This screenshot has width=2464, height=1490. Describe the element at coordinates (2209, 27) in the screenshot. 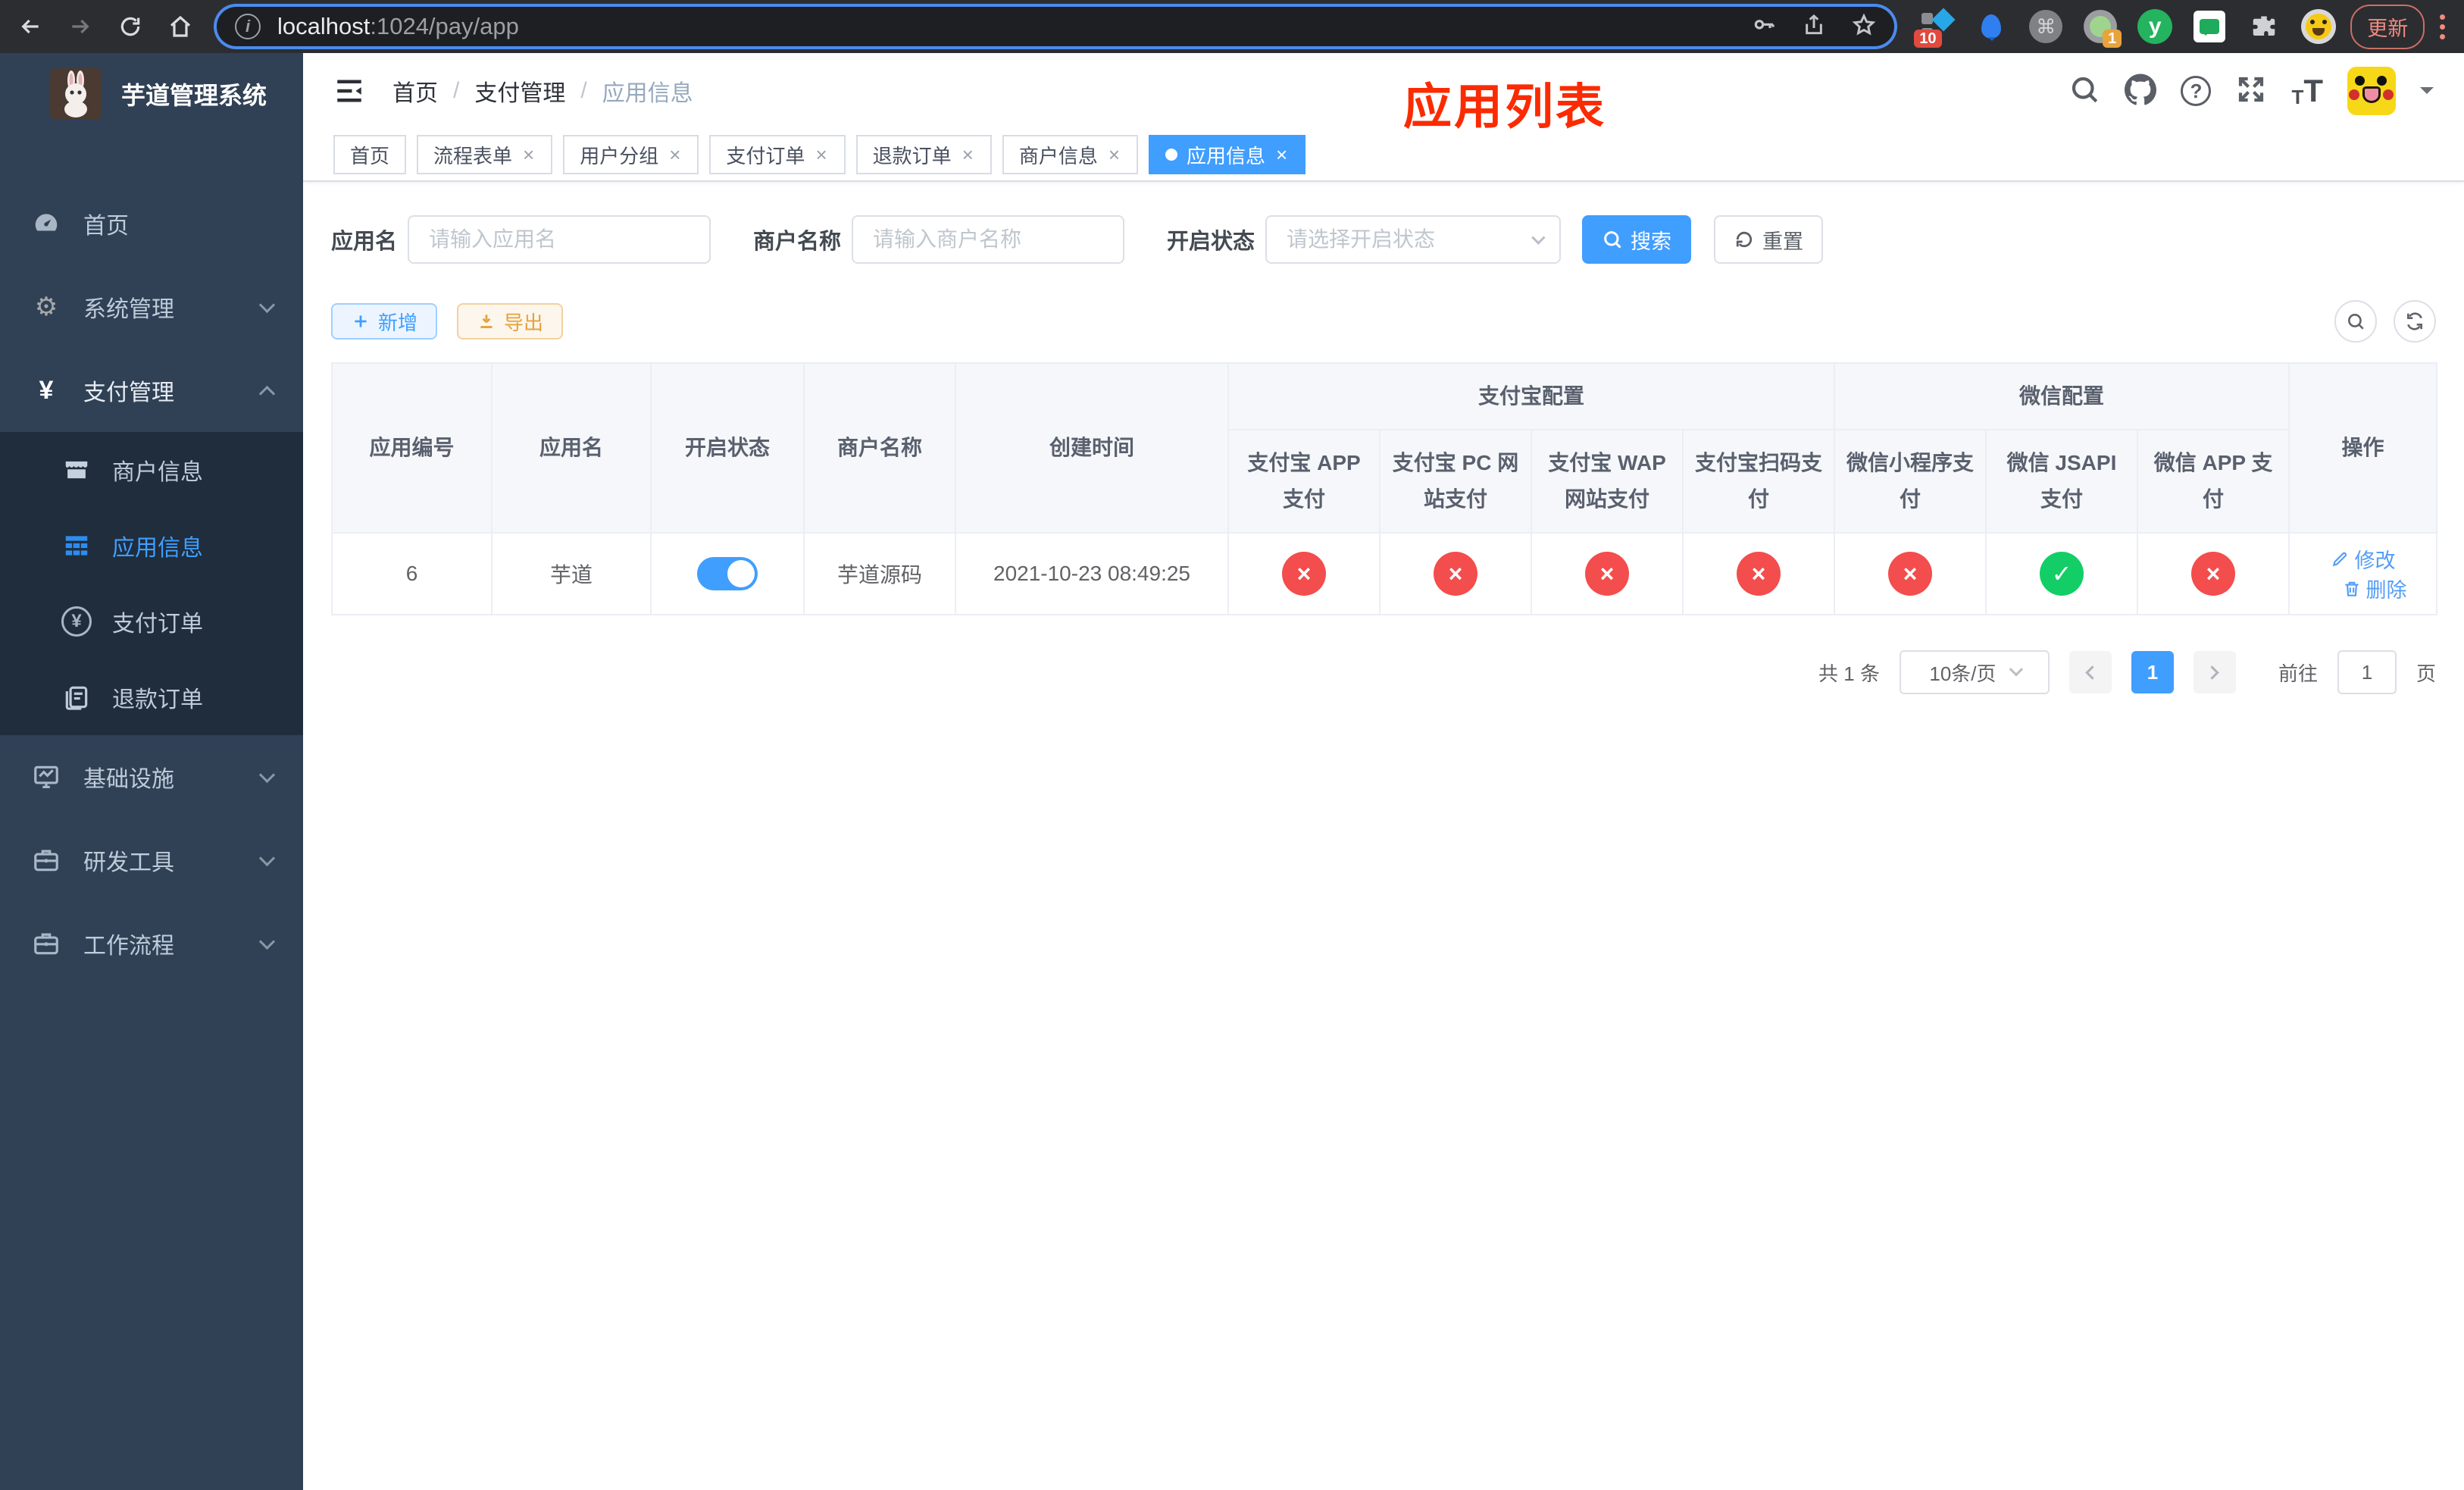

I see `extension-chat-icon` at that location.